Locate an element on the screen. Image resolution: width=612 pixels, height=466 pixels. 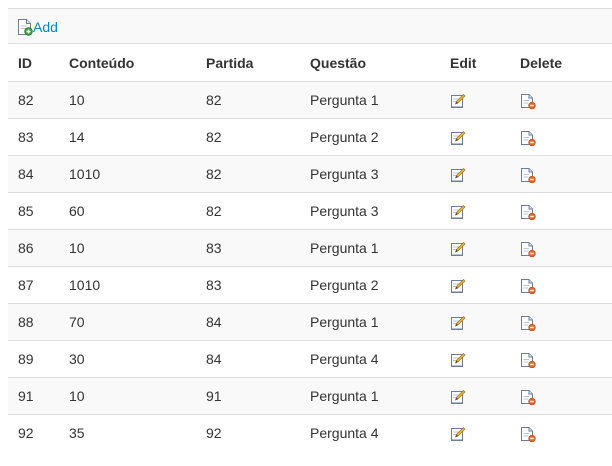
cell-conteudo: 35 is located at coordinates (127, 432).